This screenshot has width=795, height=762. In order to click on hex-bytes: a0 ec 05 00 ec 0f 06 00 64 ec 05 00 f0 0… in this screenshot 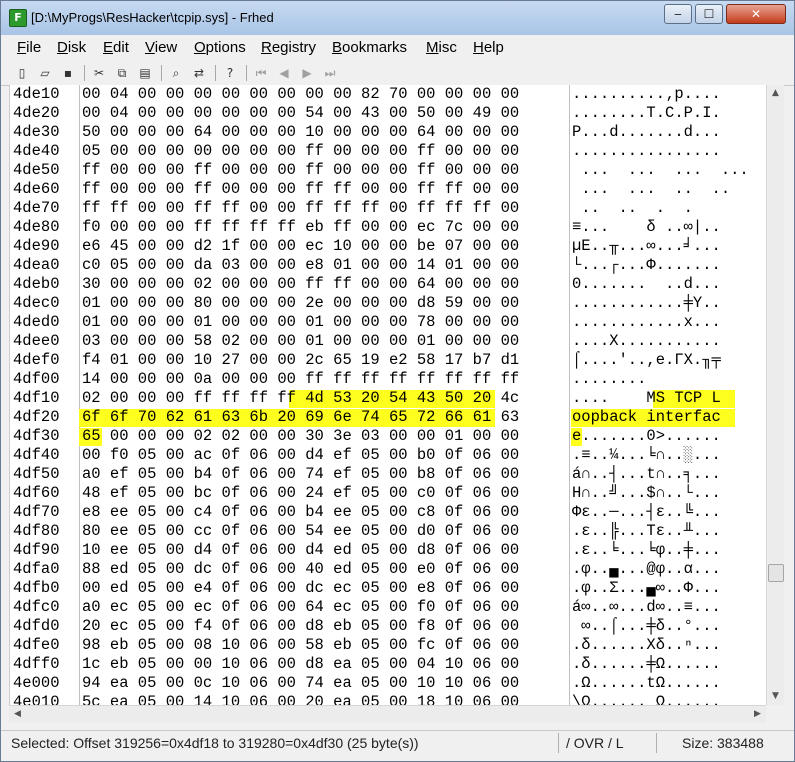, I will do `click(300, 607)`.